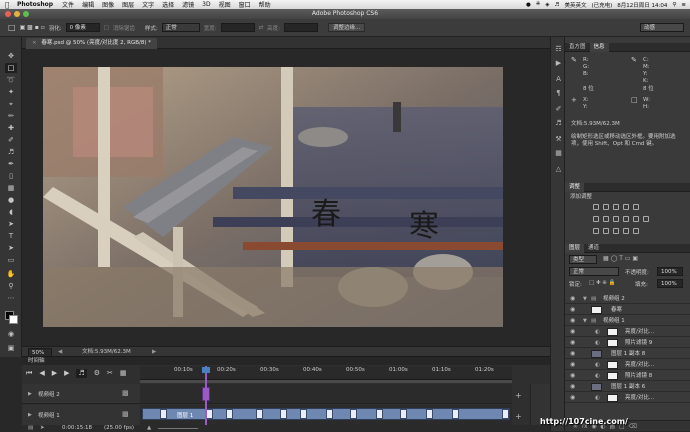  Describe the element at coordinates (594, 271) in the screenshot. I see `blend-mode-select: 正常` at that location.